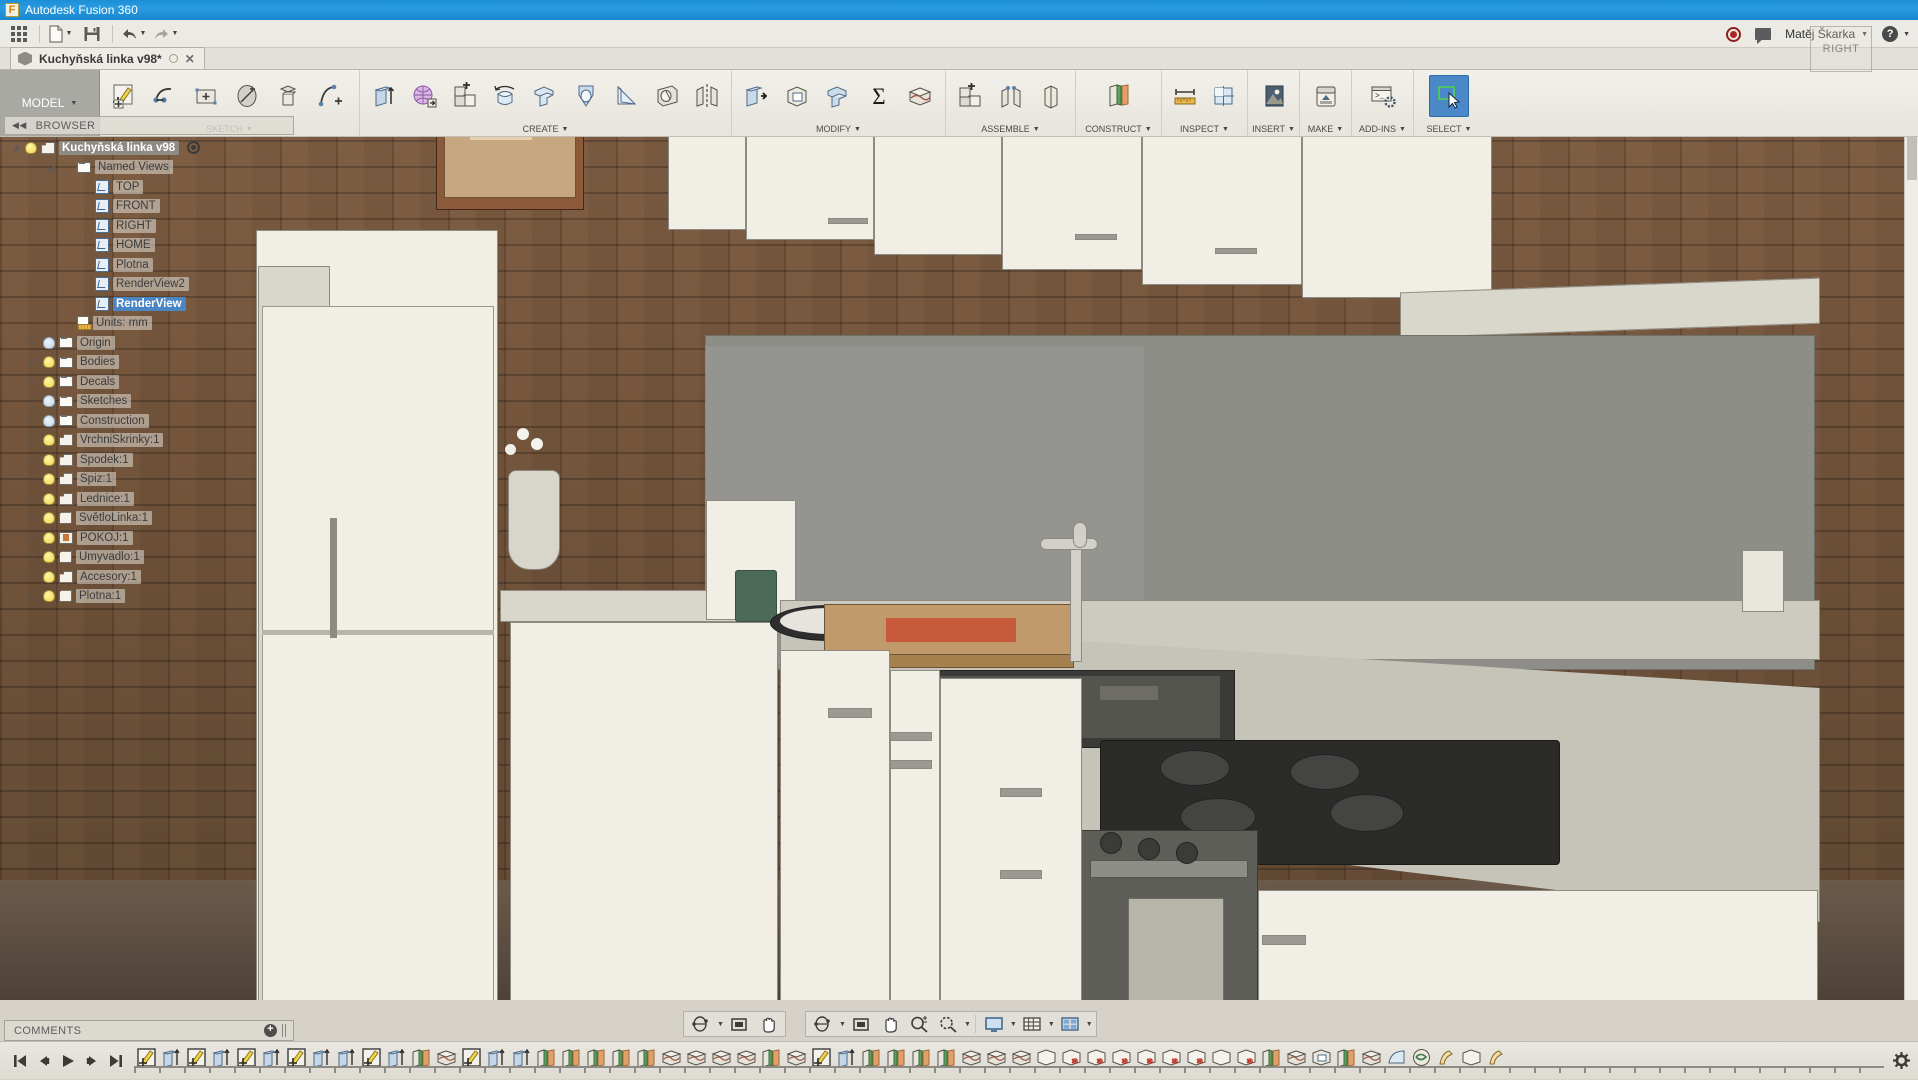  I want to click on sketch-dimension-tool, so click(288, 96).